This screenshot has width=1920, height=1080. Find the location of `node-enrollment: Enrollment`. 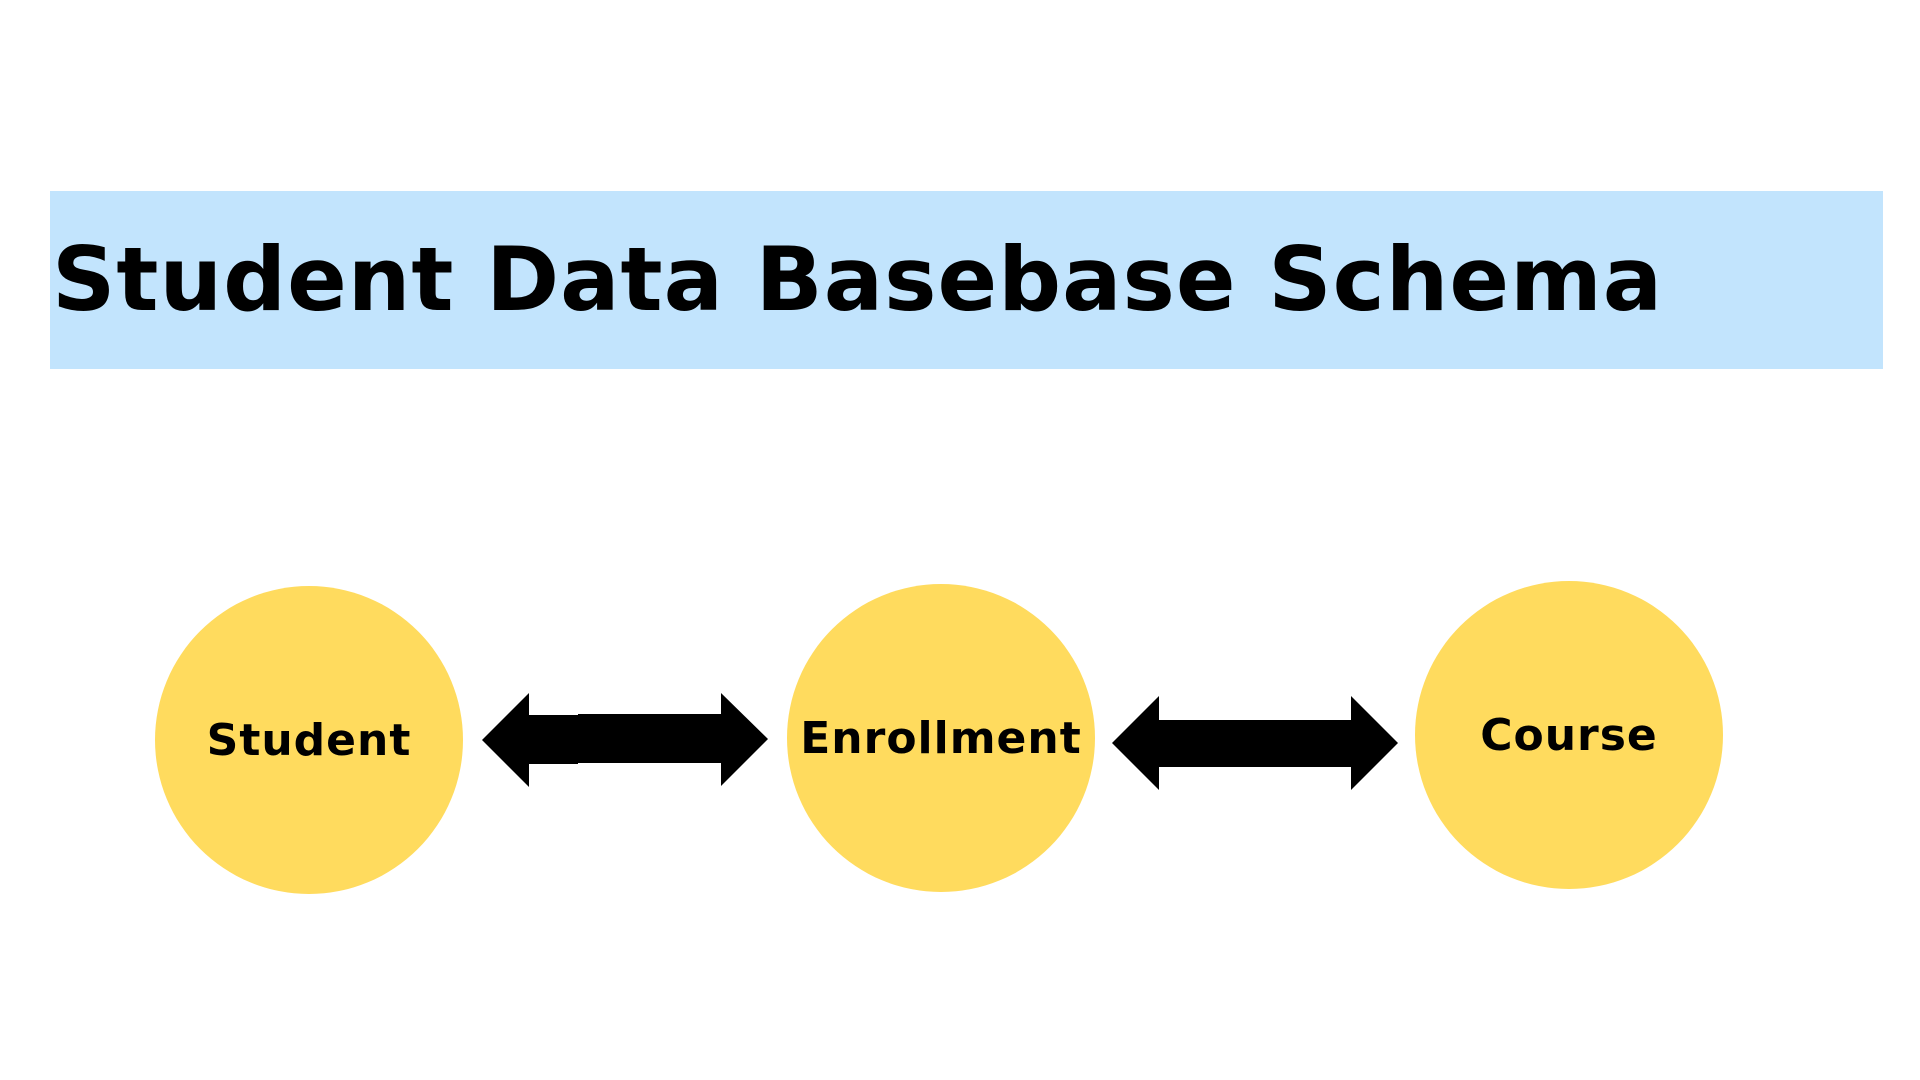

node-enrollment: Enrollment is located at coordinates (941, 738).